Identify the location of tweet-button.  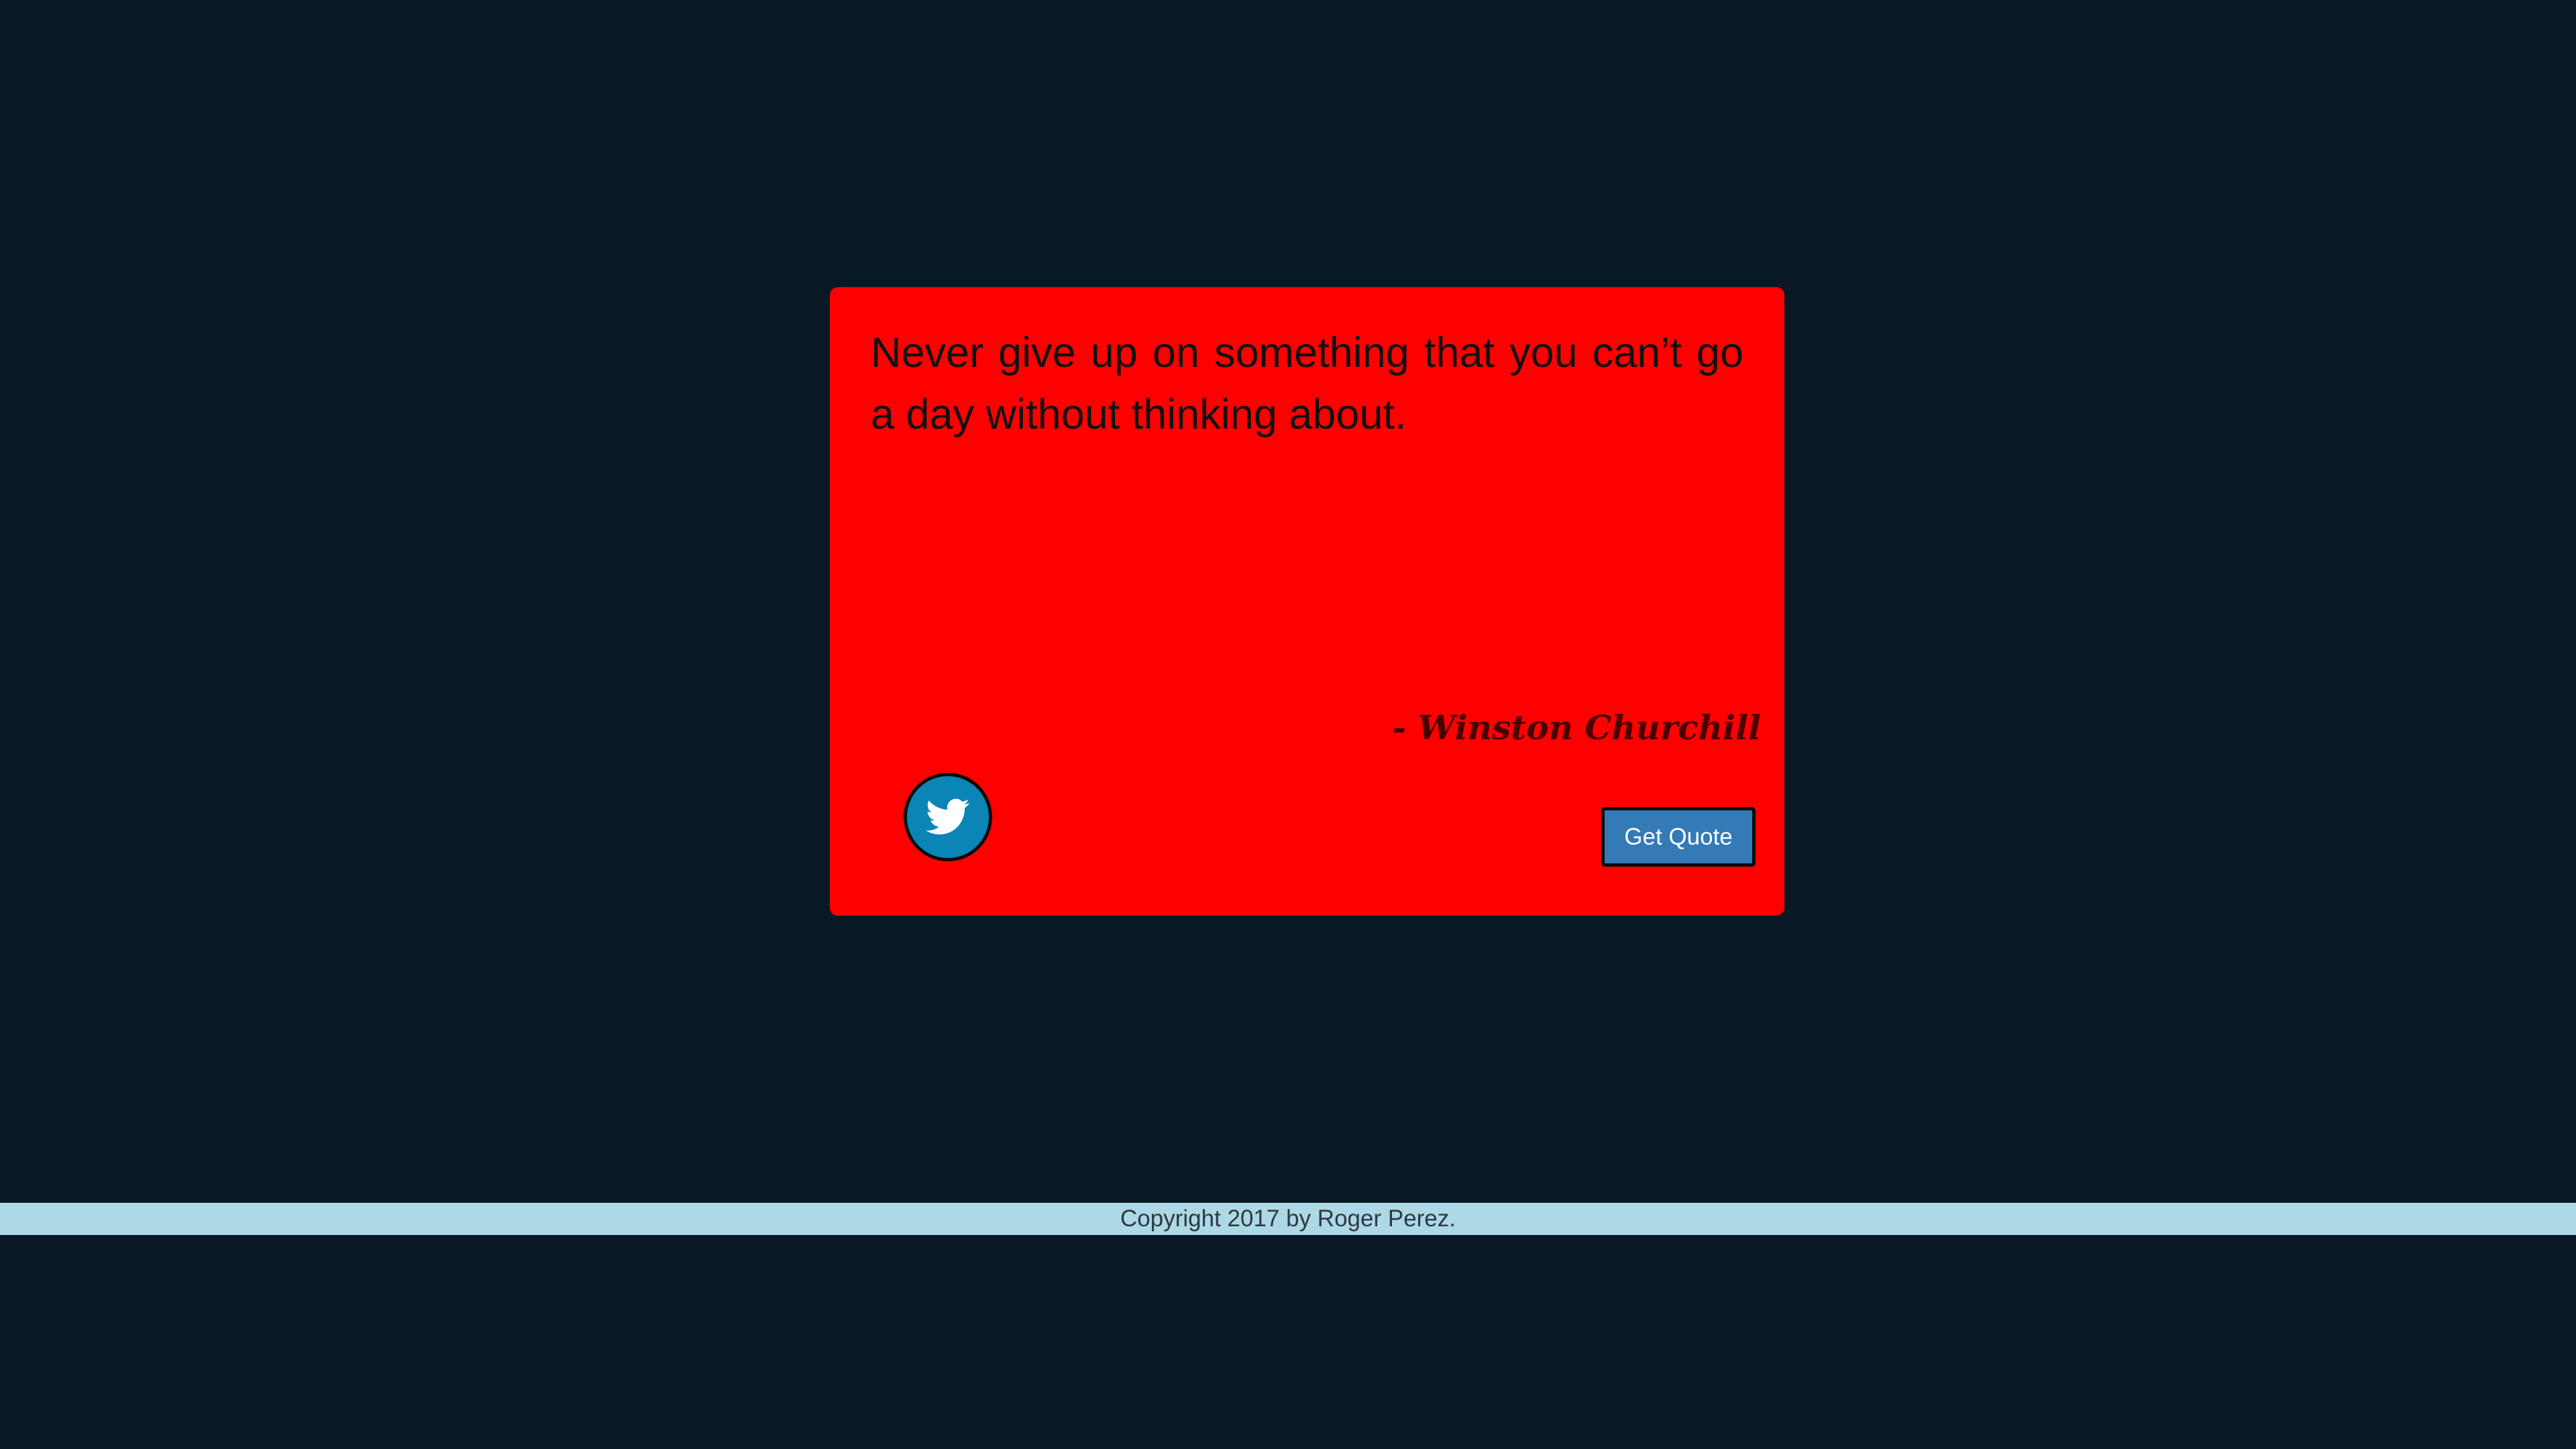
(948, 817).